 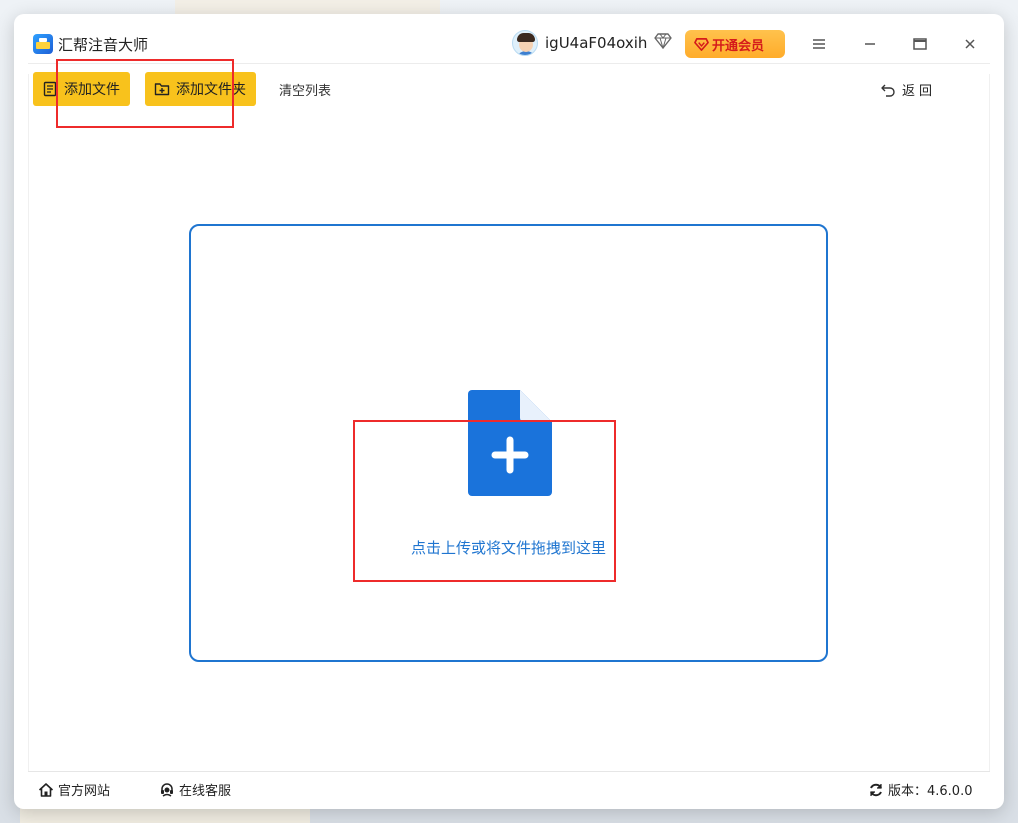 I want to click on menu-button, so click(x=819, y=44).